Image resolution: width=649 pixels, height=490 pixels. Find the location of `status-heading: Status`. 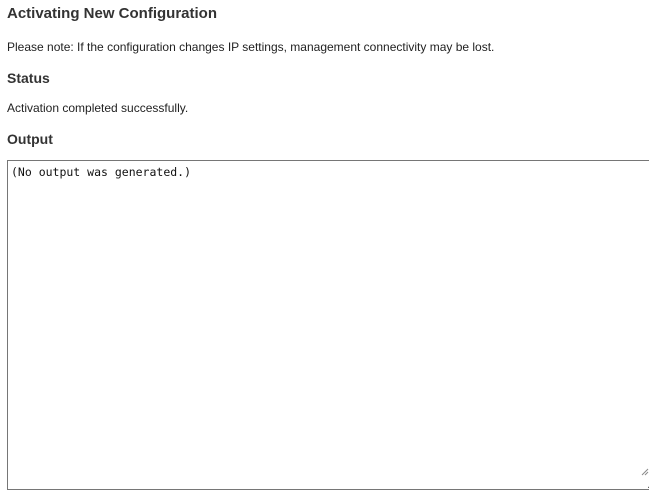

status-heading: Status is located at coordinates (28, 78).